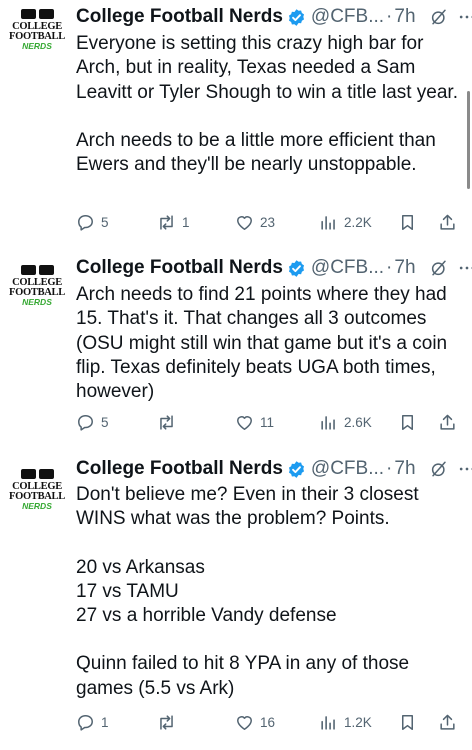 This screenshot has width=472, height=750. I want to click on views-button: 2.6K, so click(345, 422).